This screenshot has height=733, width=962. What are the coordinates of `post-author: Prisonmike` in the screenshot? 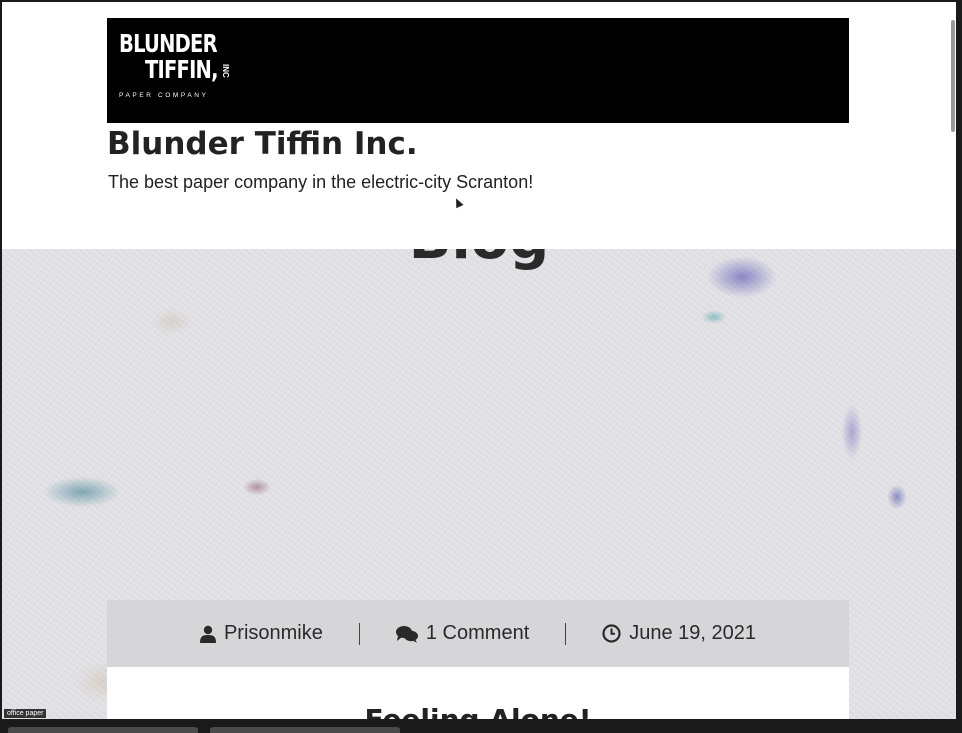 It's located at (261, 633).